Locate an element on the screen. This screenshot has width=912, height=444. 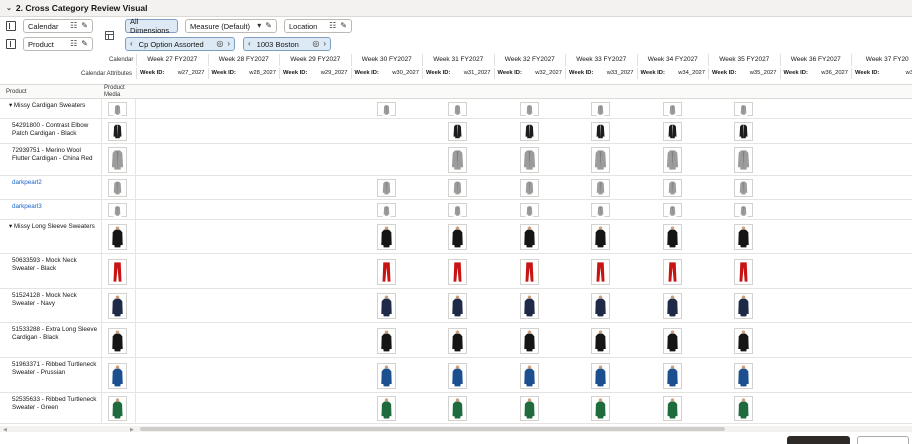
horizontal-scrollbar is located at coordinates (456, 429).